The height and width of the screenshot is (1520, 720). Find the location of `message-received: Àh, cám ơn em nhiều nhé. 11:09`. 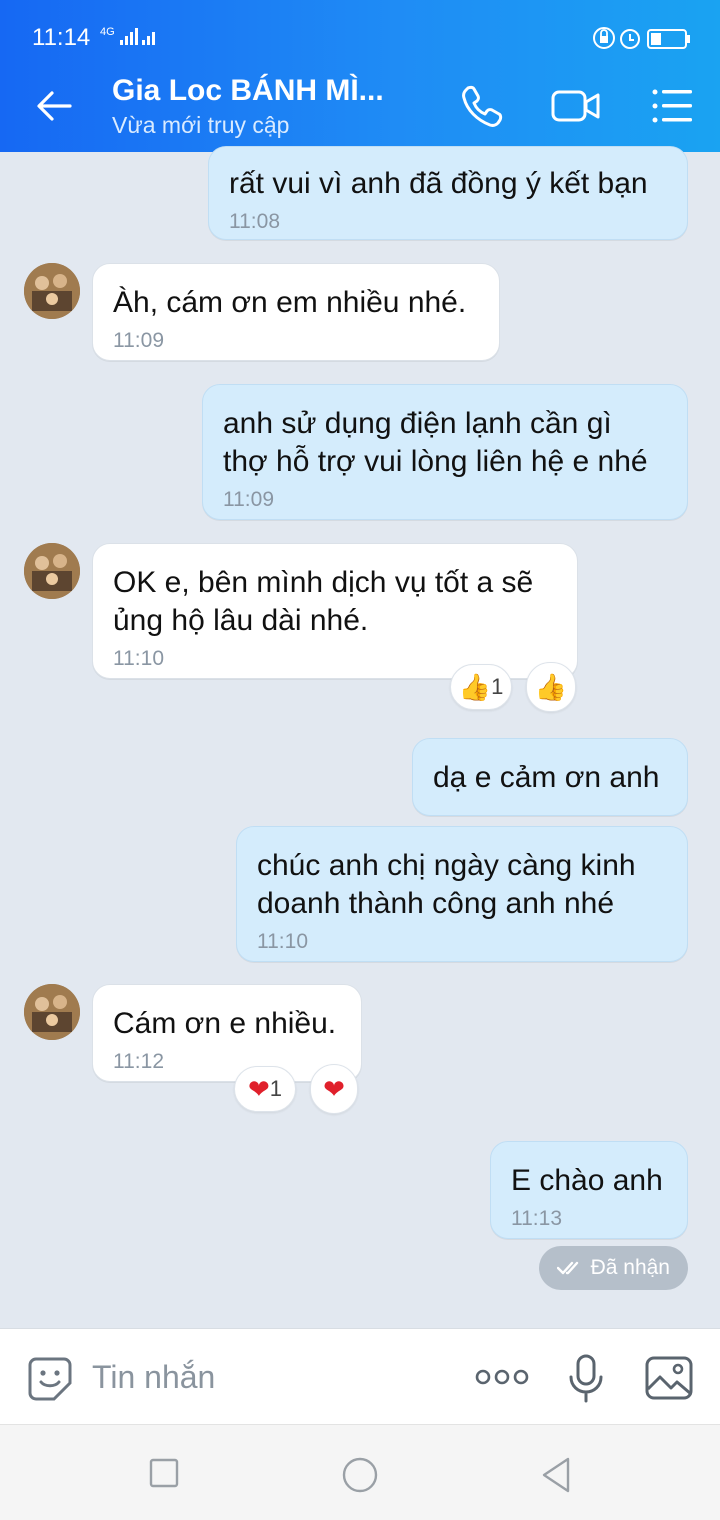

message-received: Àh, cám ơn em nhiều nhé. 11:09 is located at coordinates (296, 312).